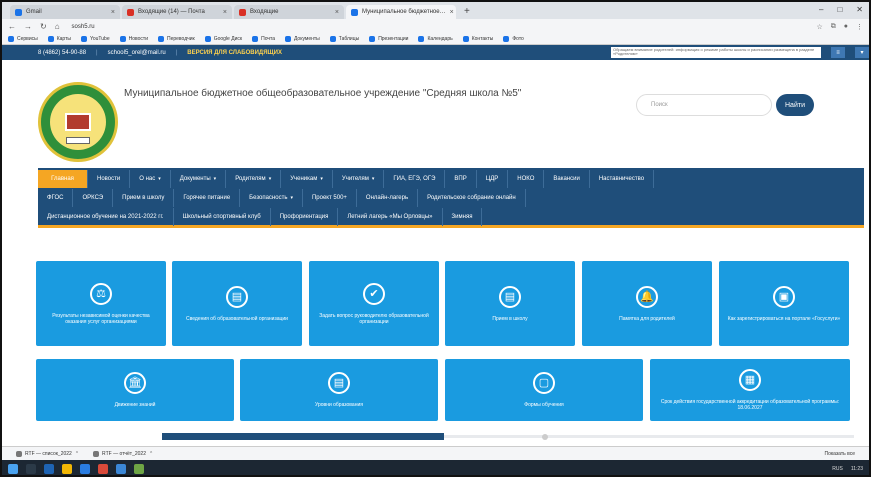 The image size is (871, 477). What do you see at coordinates (264, 12) in the screenshot?
I see `tab-label: Входящие` at bounding box center [264, 12].